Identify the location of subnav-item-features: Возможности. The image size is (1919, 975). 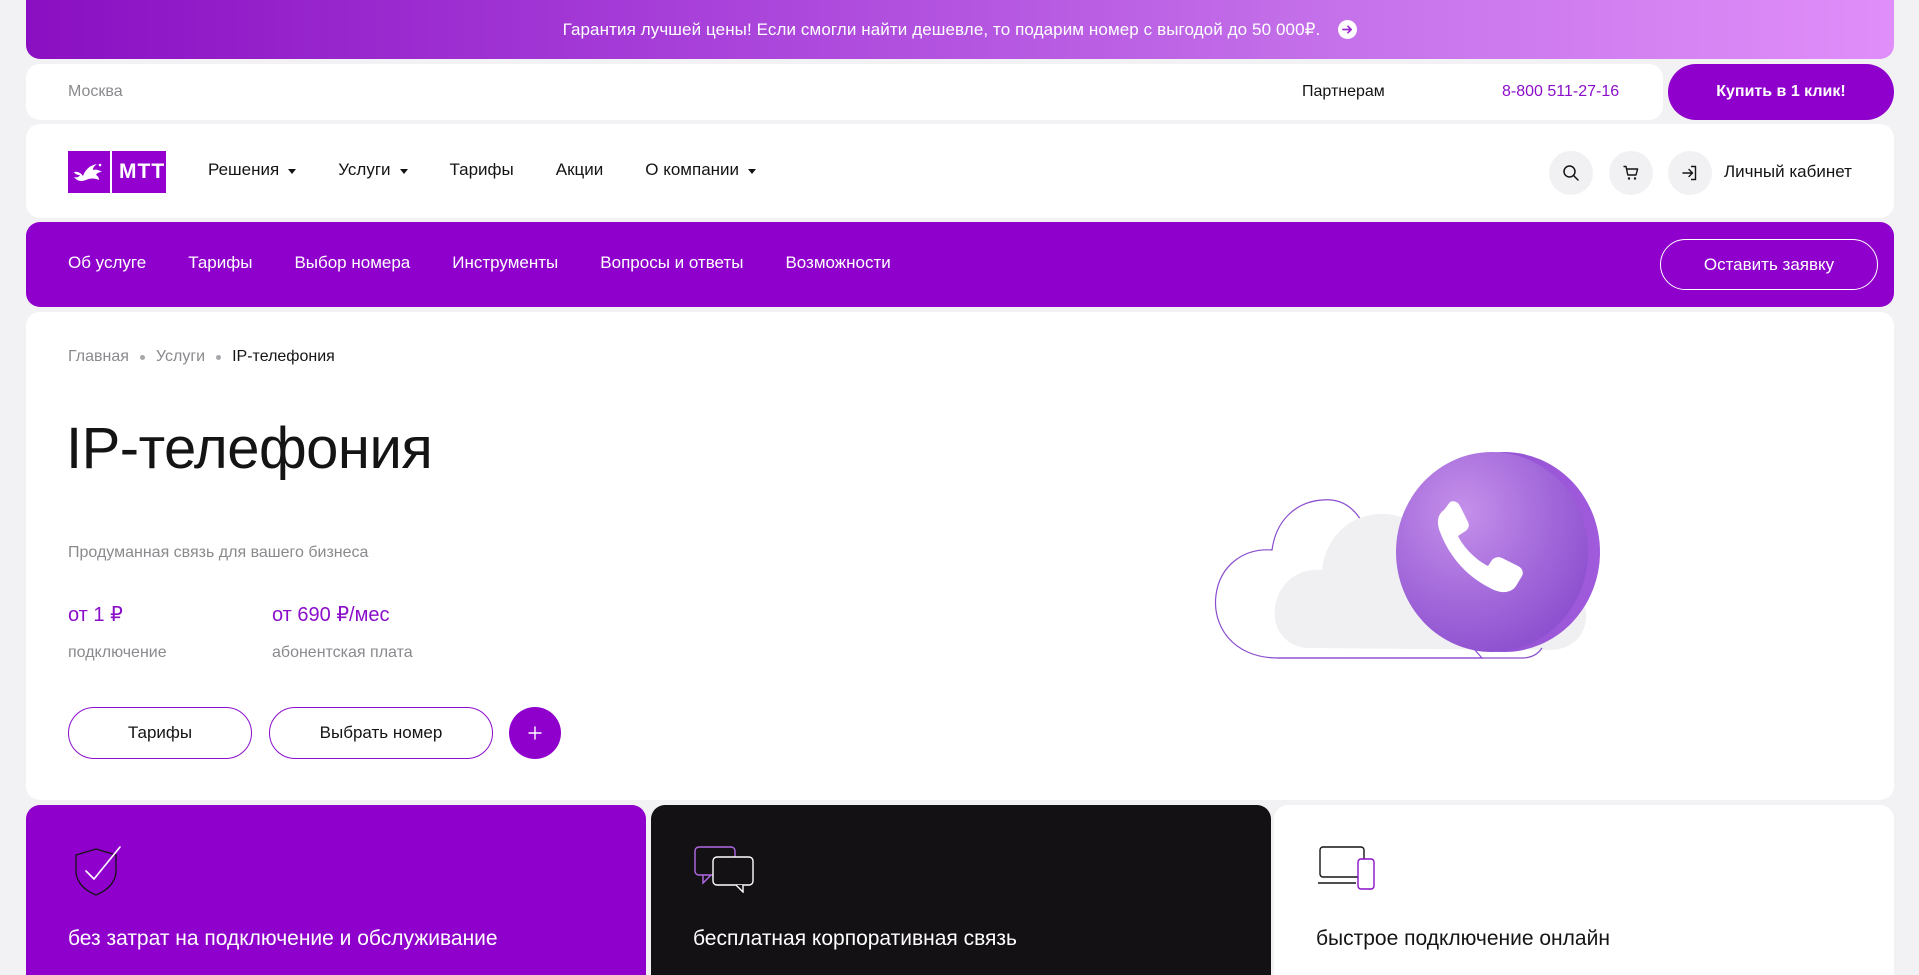
(837, 263).